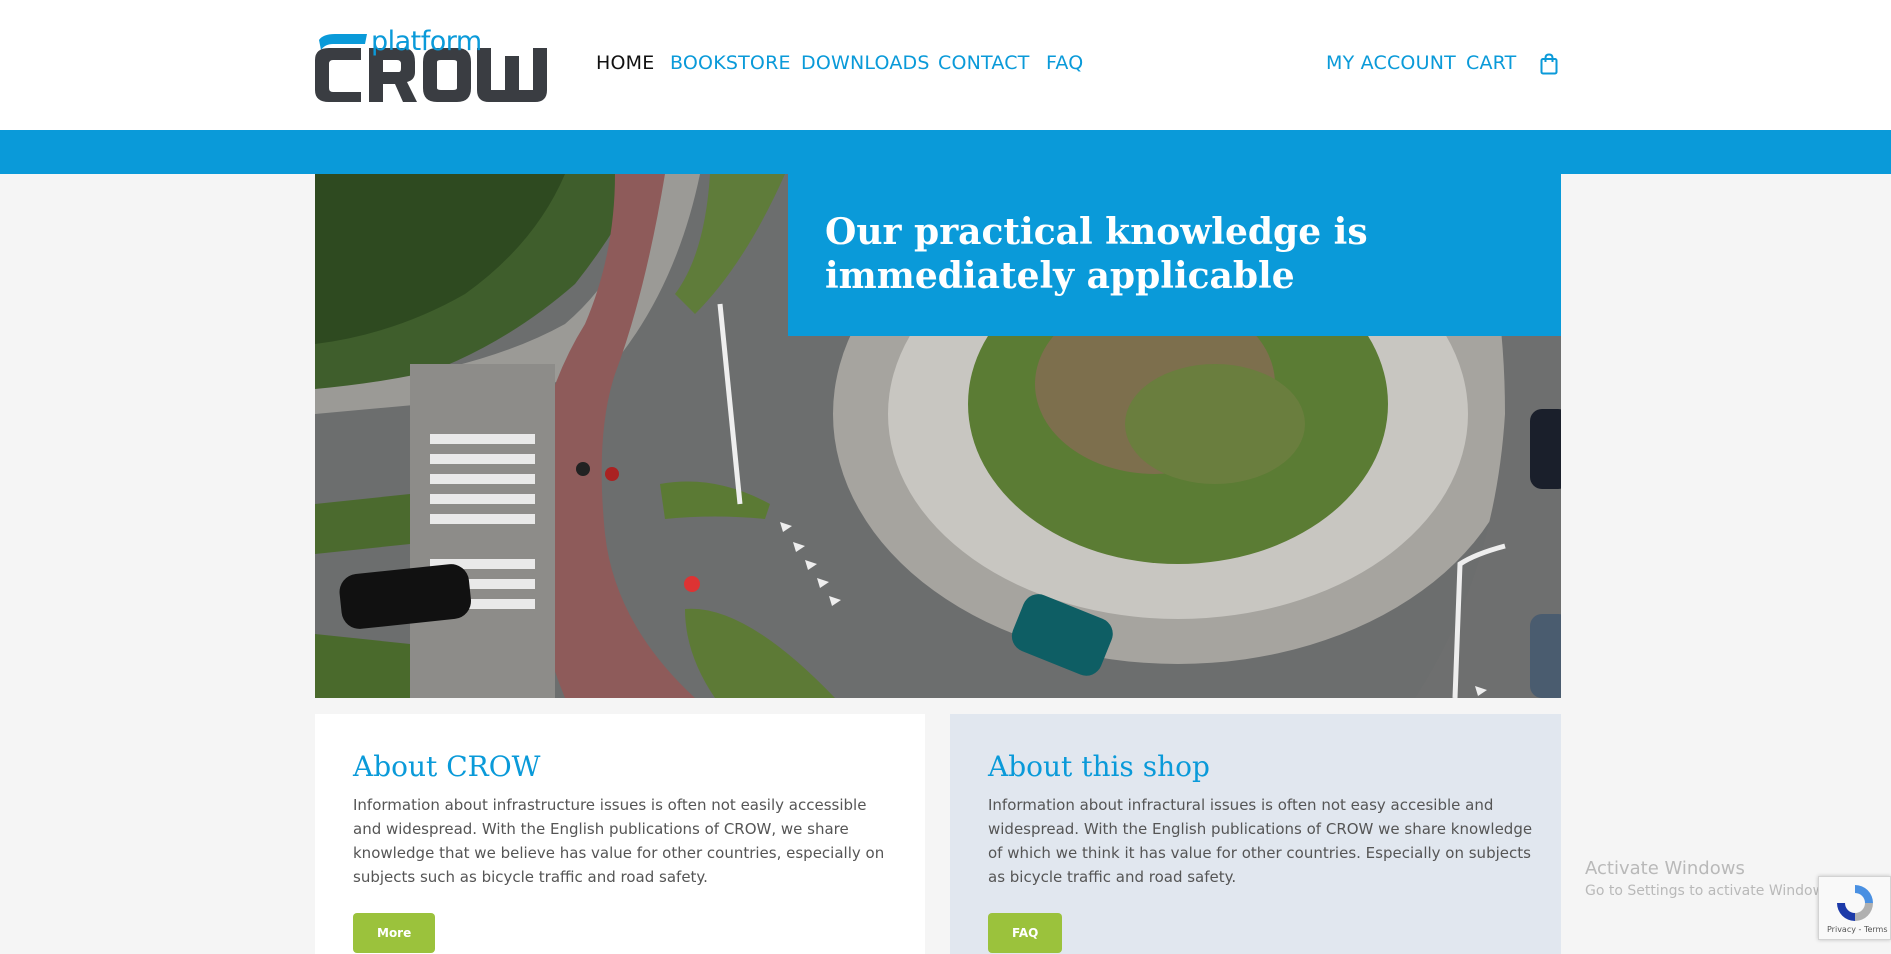  What do you see at coordinates (865, 63) in the screenshot?
I see `nav-downloads: DOWNLOADS` at bounding box center [865, 63].